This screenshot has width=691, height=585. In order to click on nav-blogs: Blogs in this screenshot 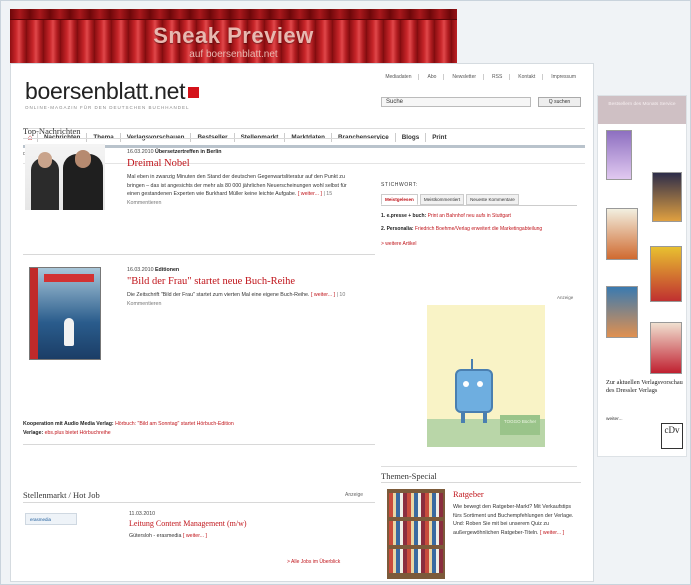, I will do `click(410, 137)`.